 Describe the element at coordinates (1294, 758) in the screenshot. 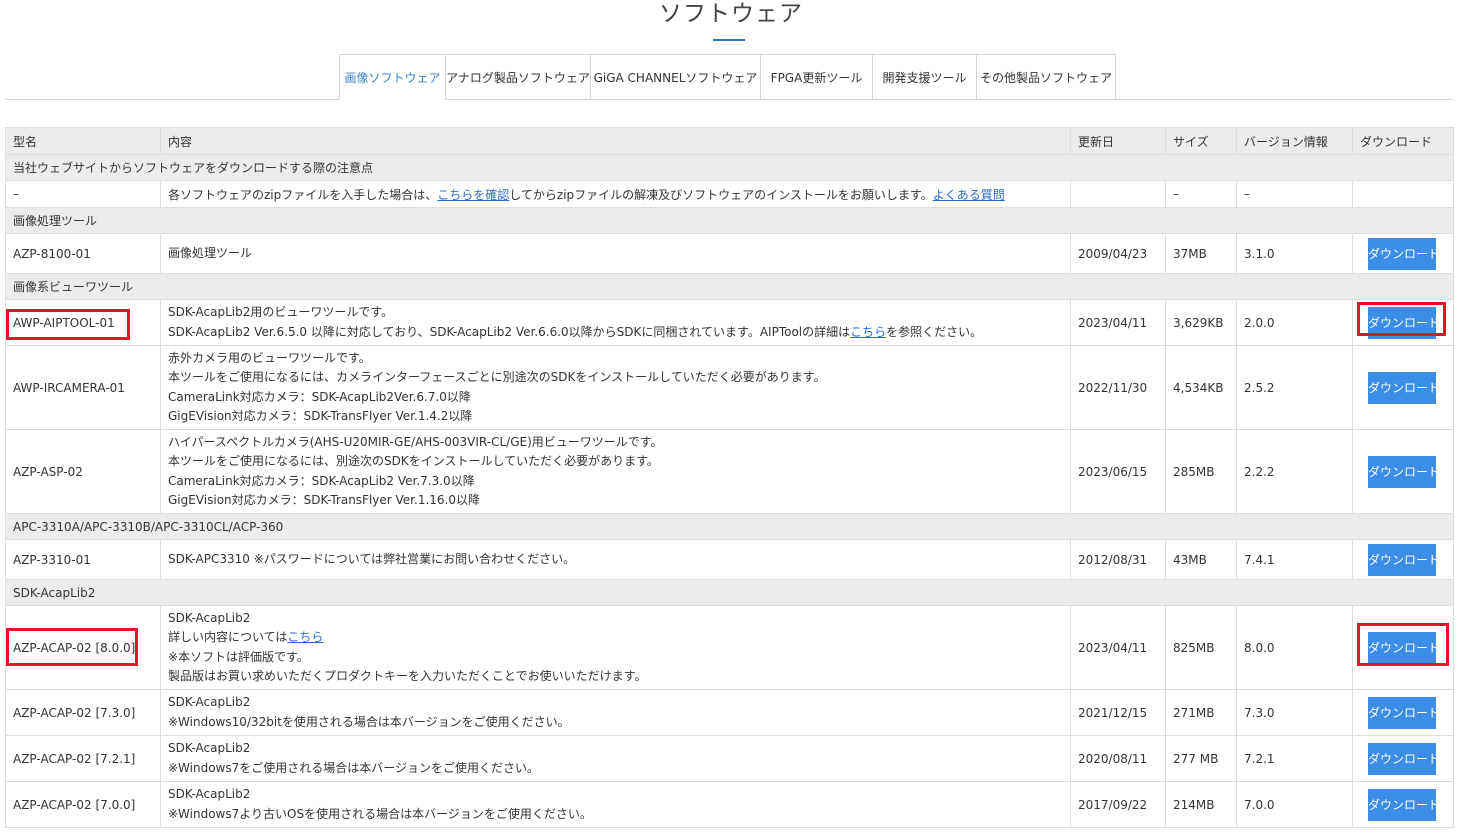

I see `version-cell: 7.2.1` at that location.